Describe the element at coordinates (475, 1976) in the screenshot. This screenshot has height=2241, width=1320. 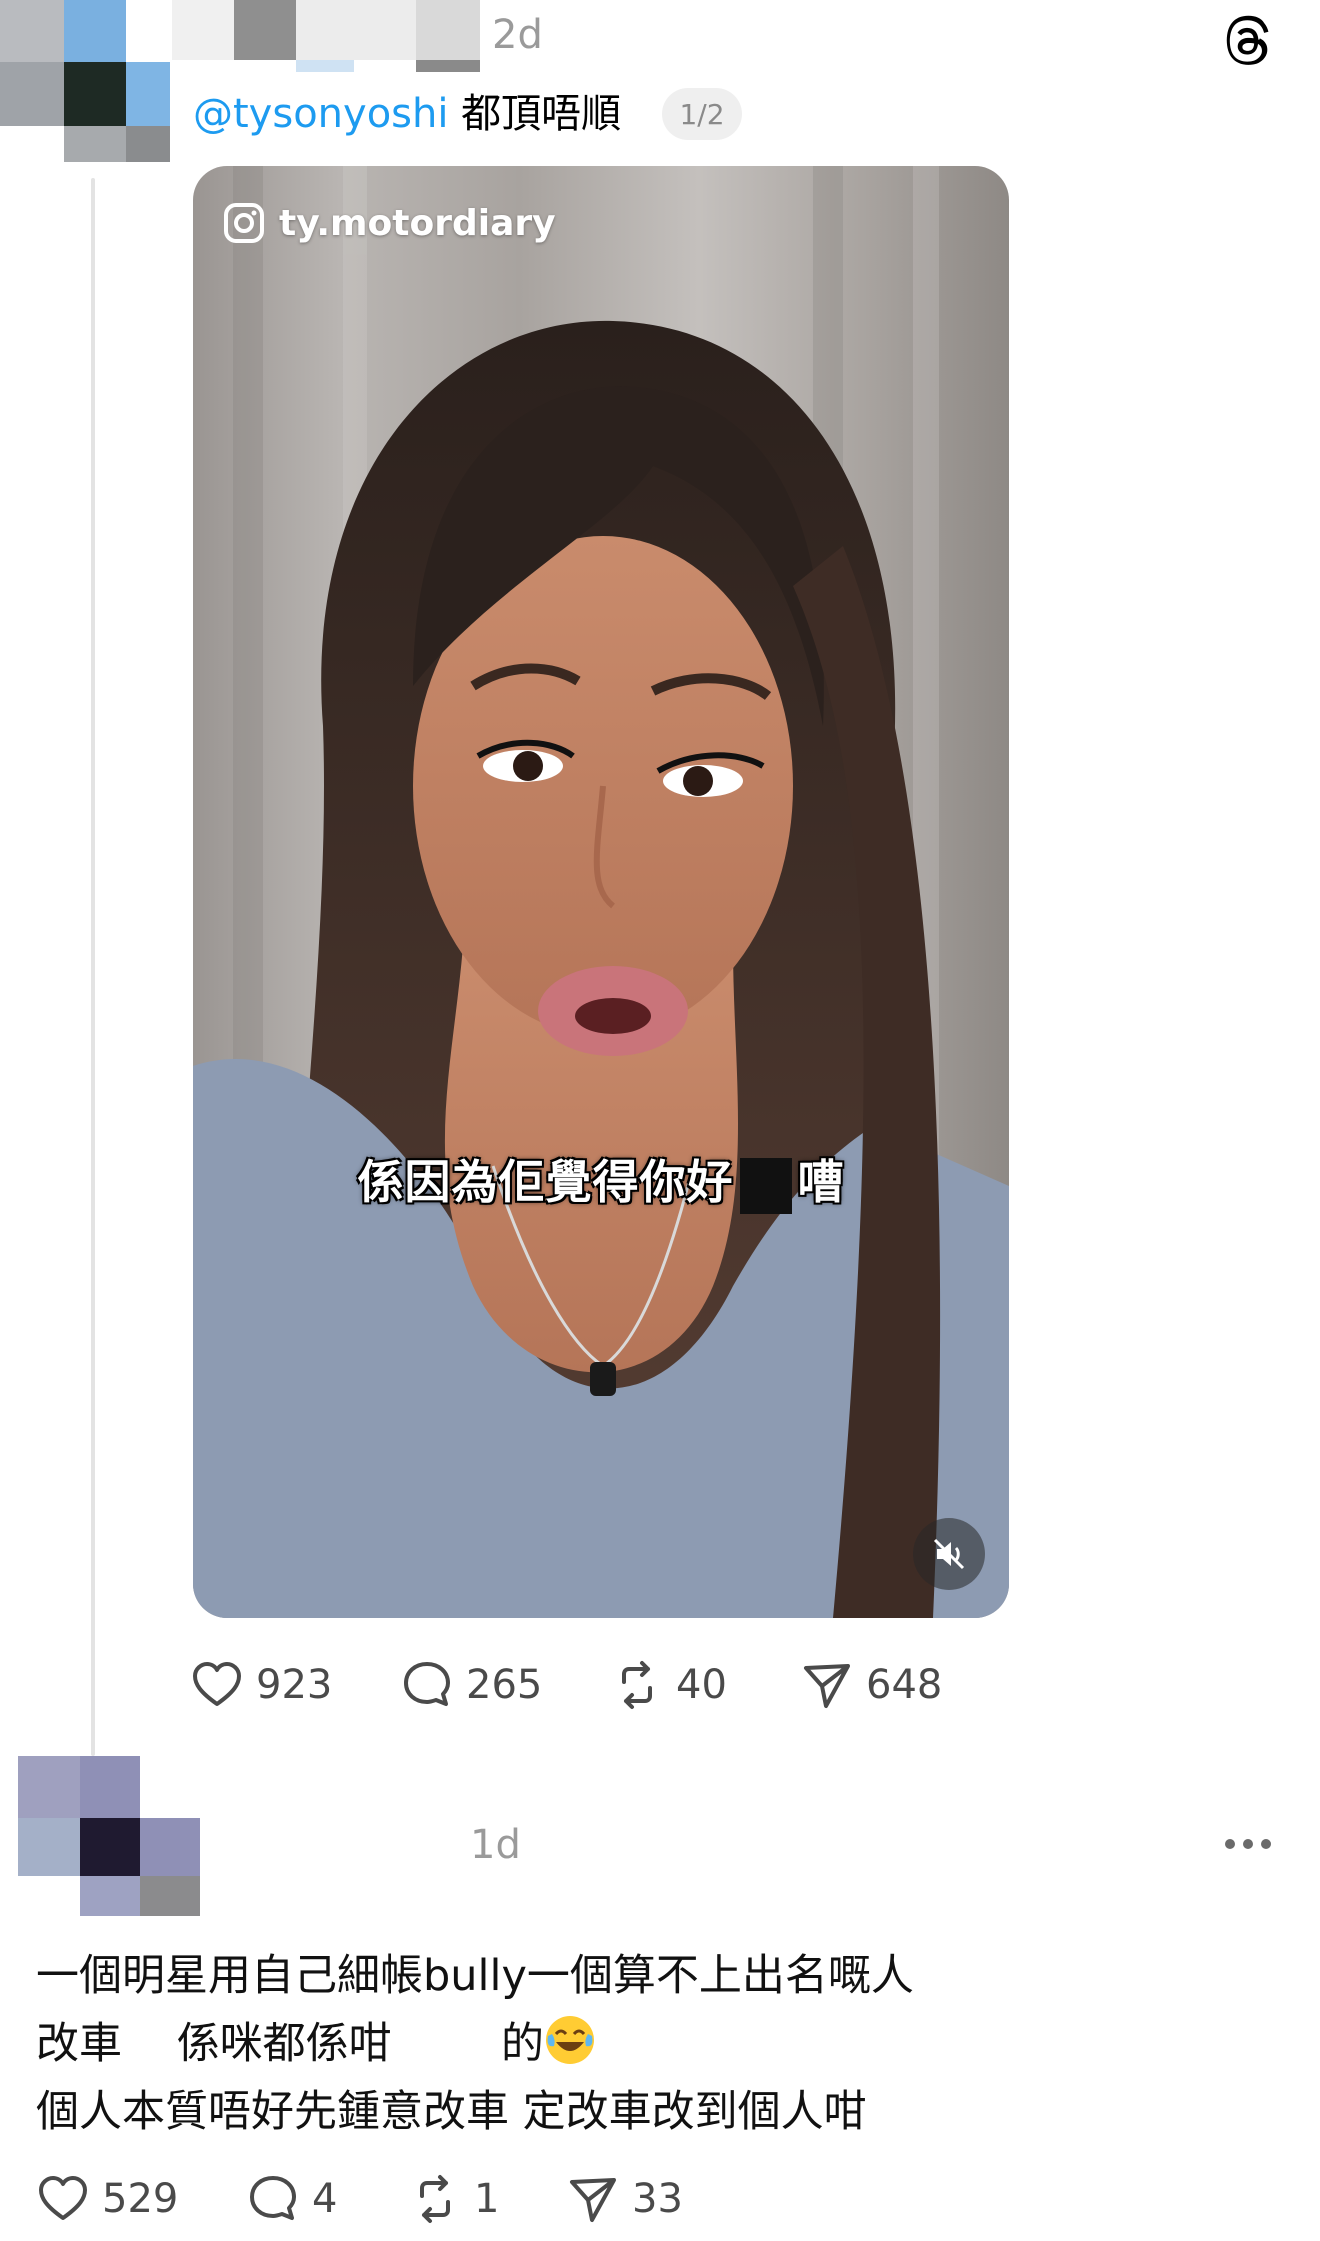
I see `reply-line-1: 一個明星用自己細帳bully一個算不上出名嘅人` at that location.